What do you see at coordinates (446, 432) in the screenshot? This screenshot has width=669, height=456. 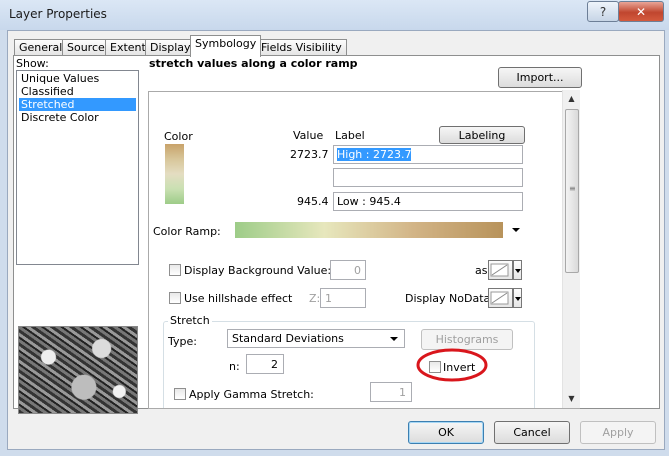 I see `ok-button: OK` at bounding box center [446, 432].